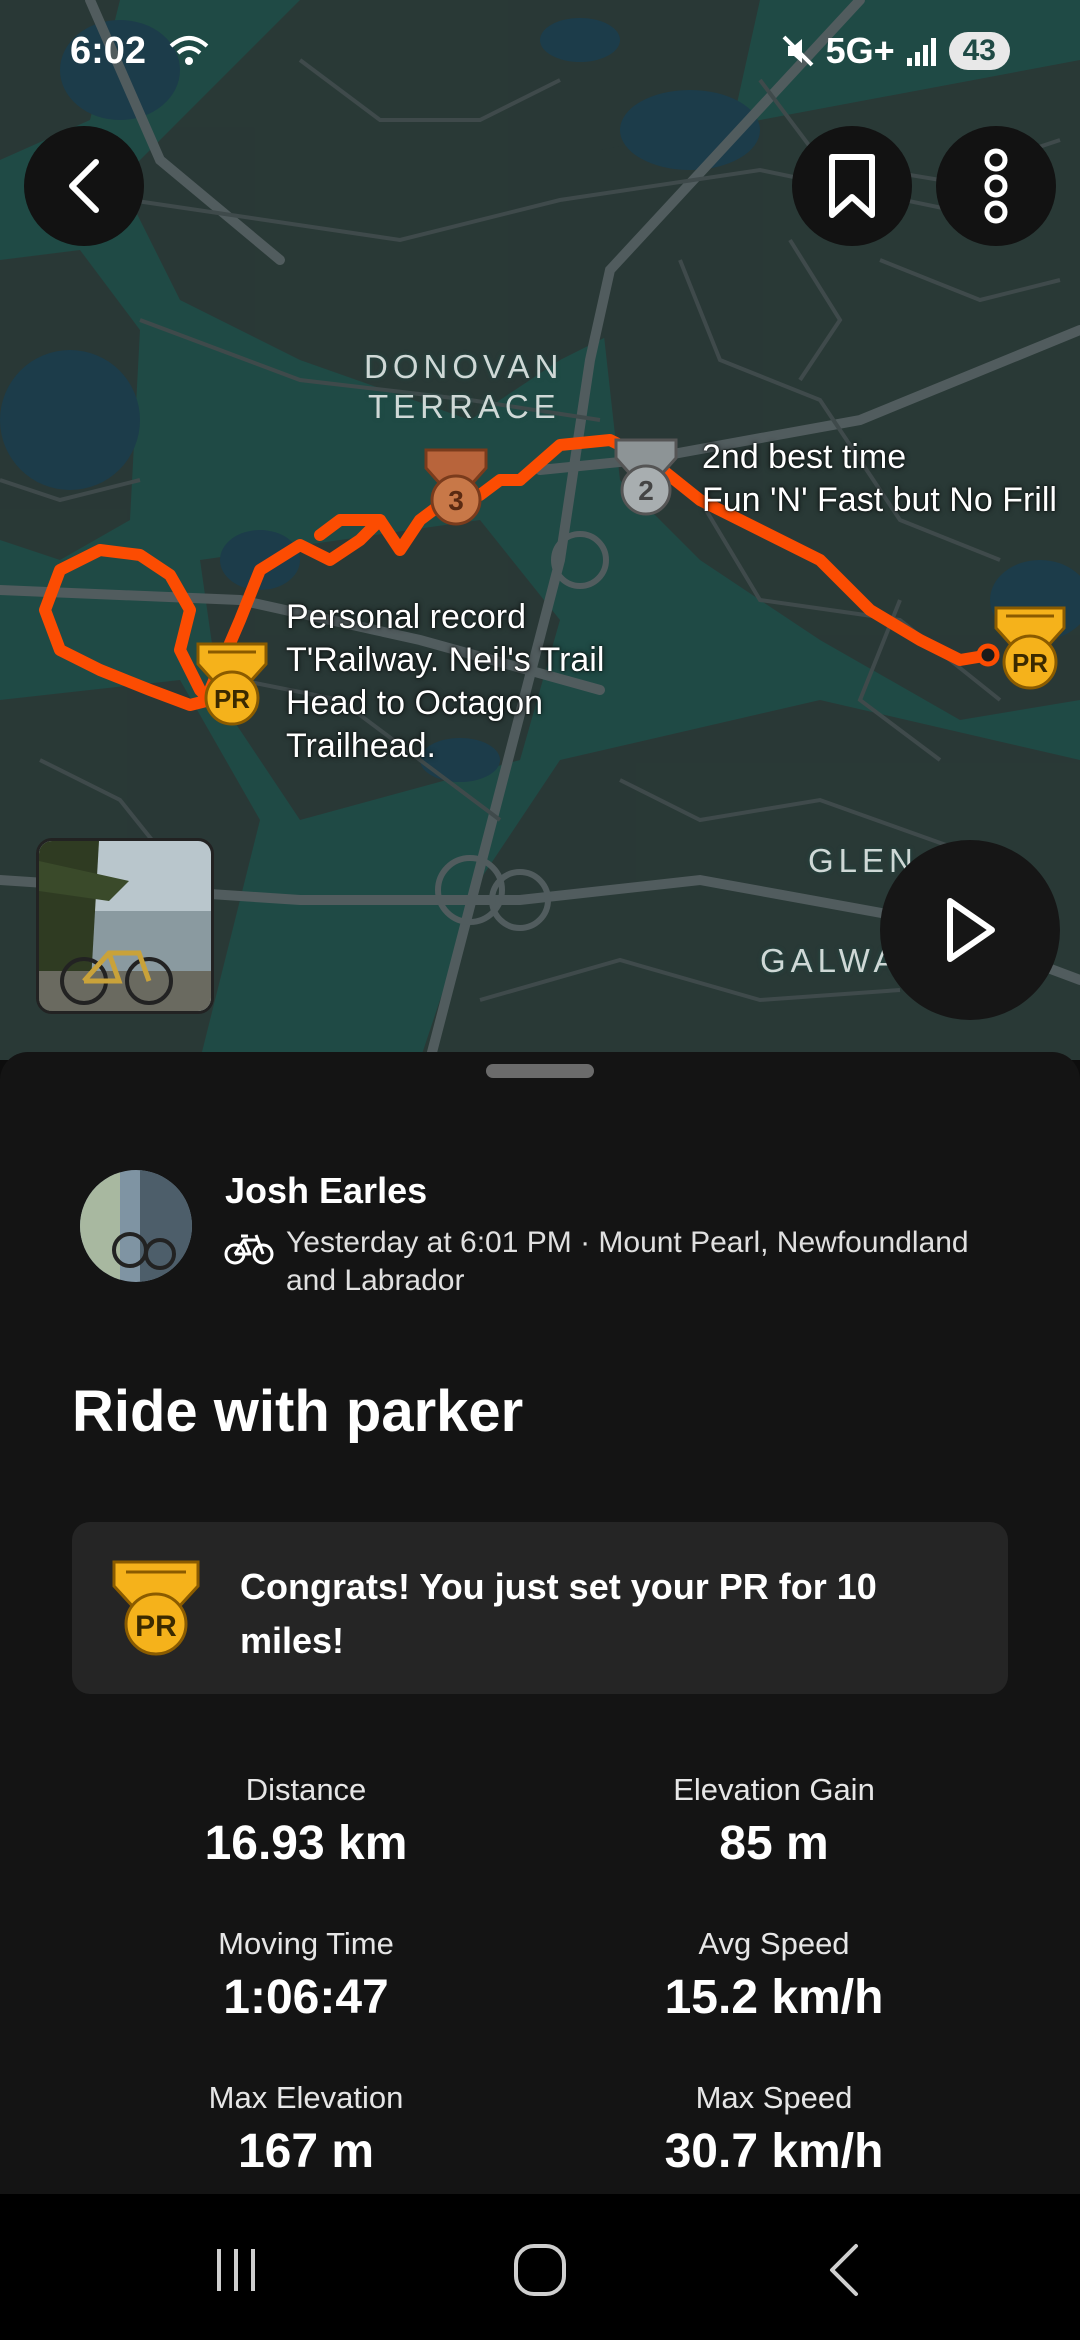  I want to click on home-button, so click(540, 2270).